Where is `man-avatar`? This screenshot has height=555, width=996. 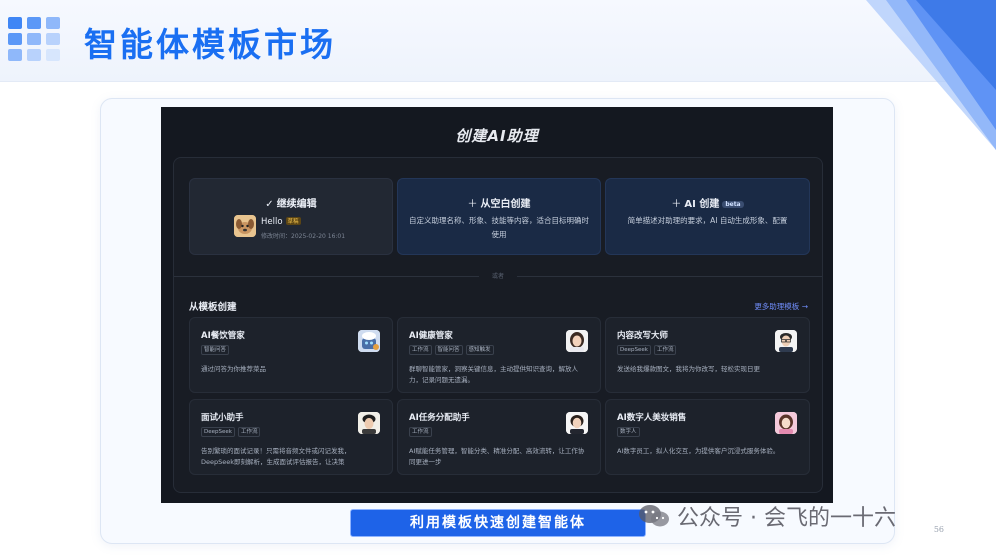
man-avatar is located at coordinates (369, 423).